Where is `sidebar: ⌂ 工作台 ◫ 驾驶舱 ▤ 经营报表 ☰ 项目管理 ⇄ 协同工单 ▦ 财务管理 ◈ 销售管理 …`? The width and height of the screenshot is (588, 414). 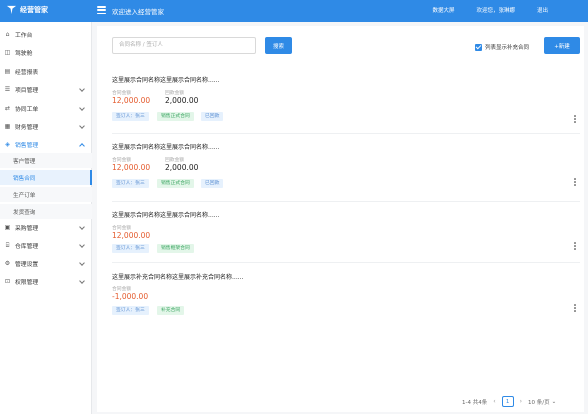
sidebar: ⌂ 工作台 ◫ 驾驶舱 ▤ 经营报表 ☰ 项目管理 ⇄ 协同工单 ▦ 财务管理 ◈ 销售管理 … is located at coordinates (46, 218).